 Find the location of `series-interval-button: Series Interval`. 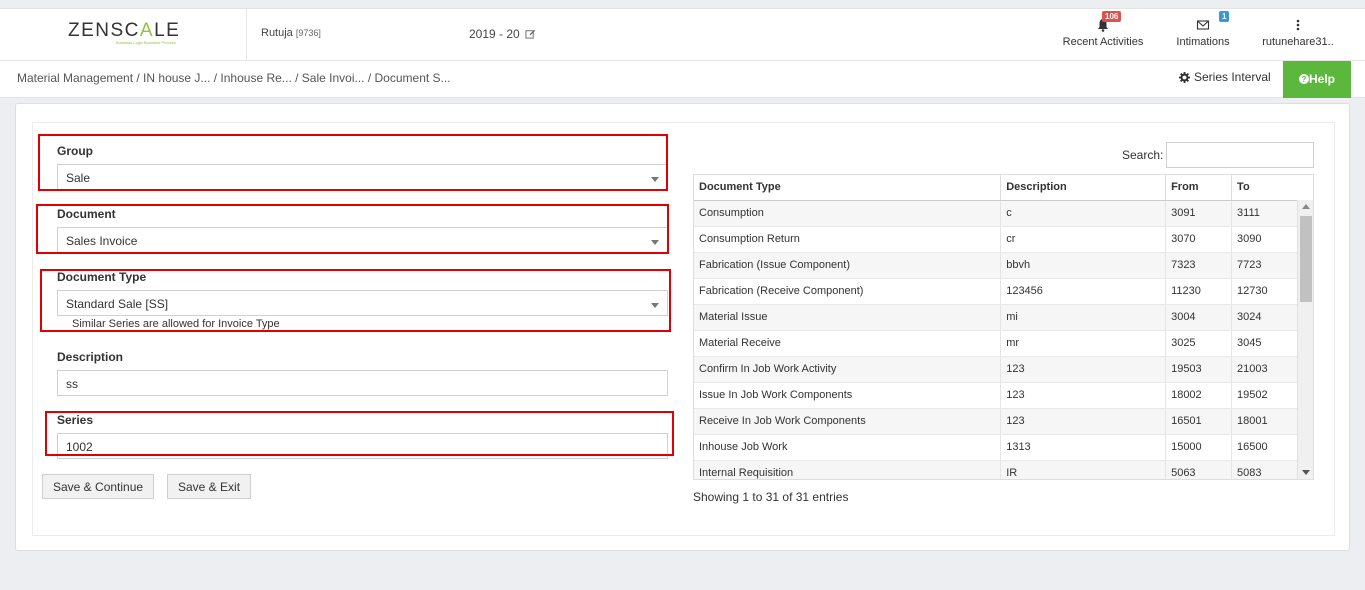

series-interval-button: Series Interval is located at coordinates (1225, 77).